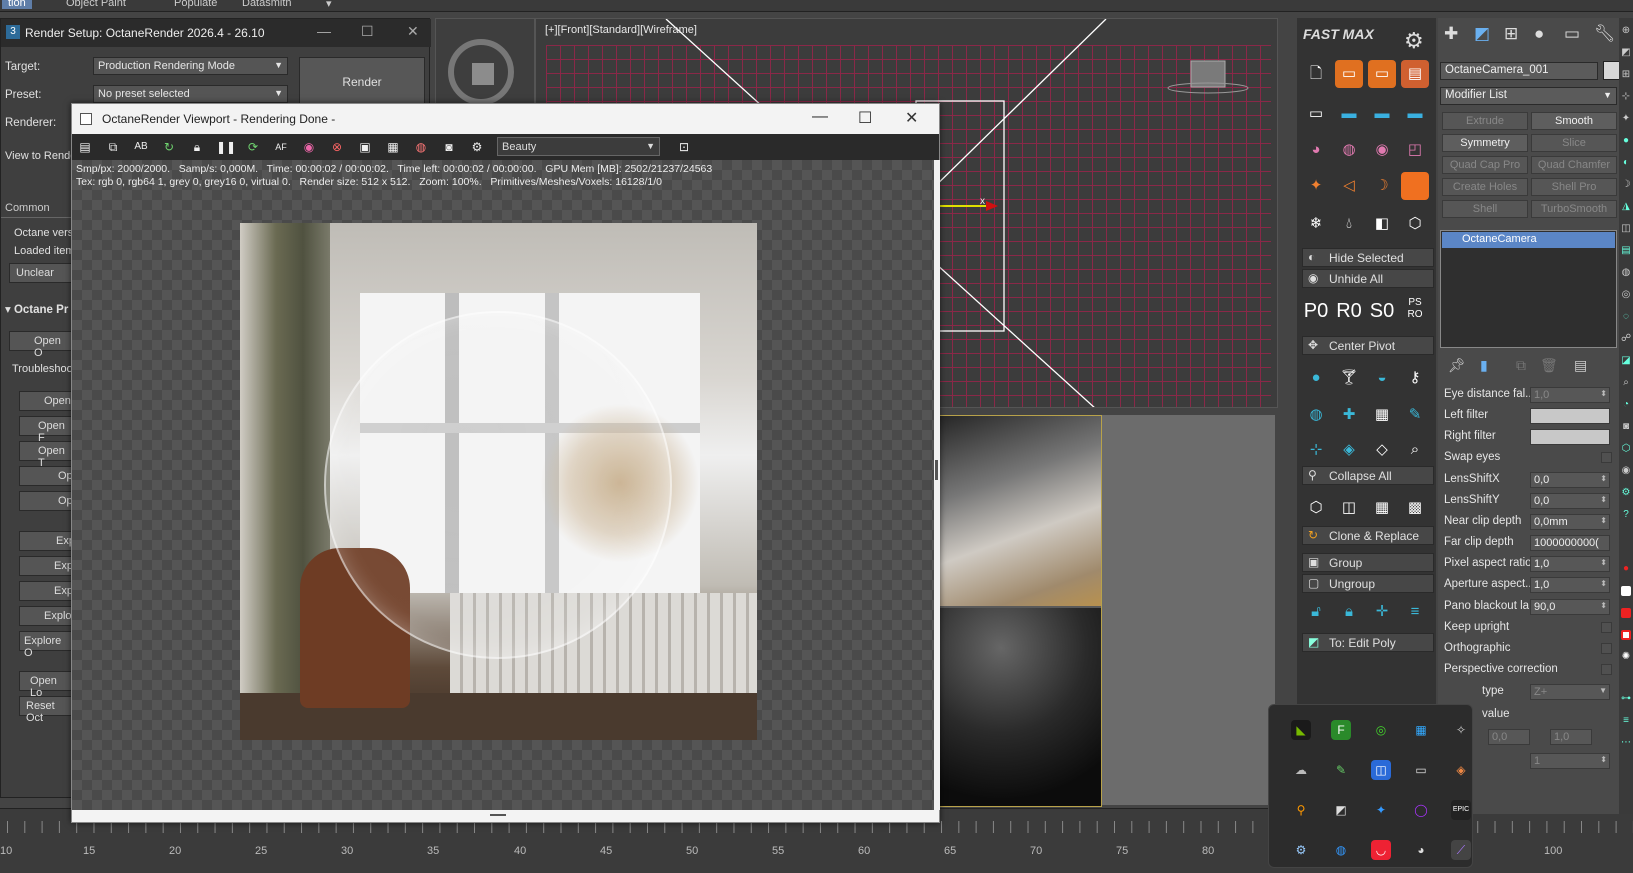  Describe the element at coordinates (1349, 74) in the screenshot. I see `save-icon: ▭` at that location.